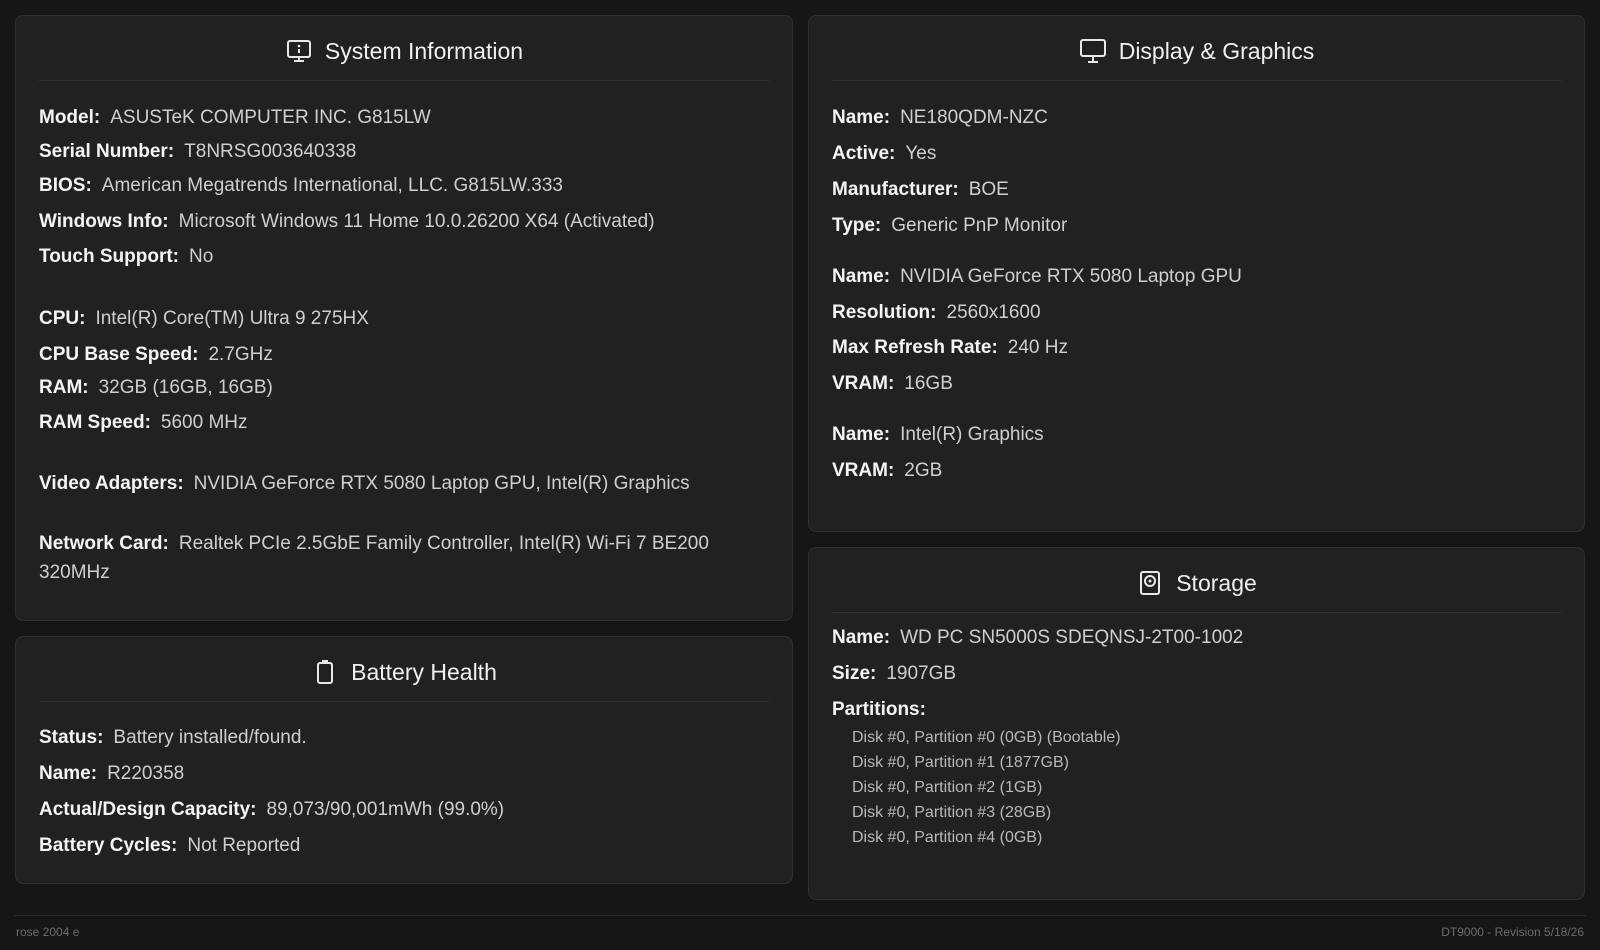 This screenshot has width=1600, height=950. I want to click on storage-header: Storage, so click(1196, 580).